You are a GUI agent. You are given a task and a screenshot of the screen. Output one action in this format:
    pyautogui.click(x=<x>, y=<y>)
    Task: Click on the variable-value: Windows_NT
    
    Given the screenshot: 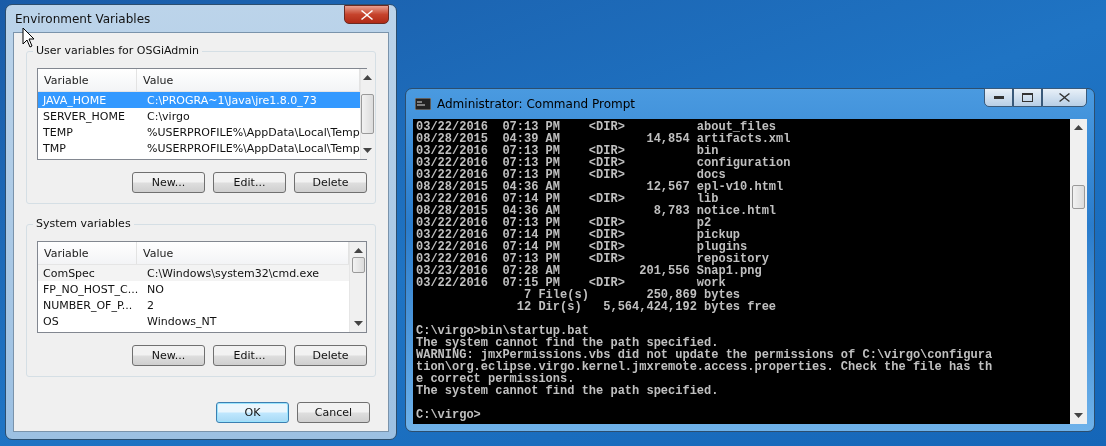 What is the action you would take?
    pyautogui.click(x=182, y=321)
    